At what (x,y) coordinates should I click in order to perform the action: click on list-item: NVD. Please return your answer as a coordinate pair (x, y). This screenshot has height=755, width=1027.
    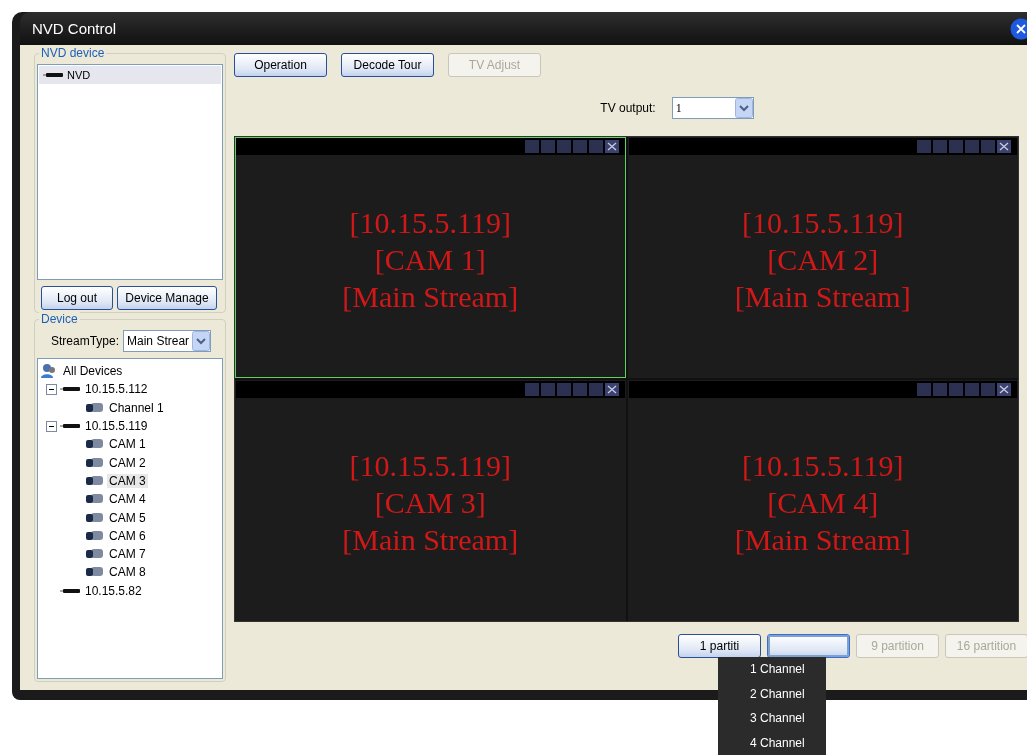
    Looking at the image, I should click on (130, 75).